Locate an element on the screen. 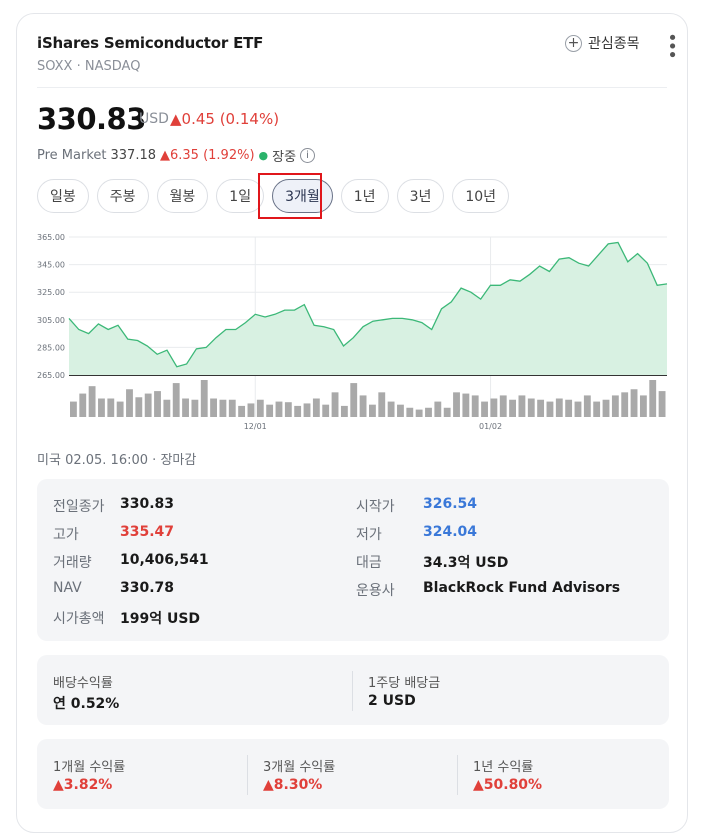 Image resolution: width=704 pixels, height=833 pixels. timestamp: 미국 02.05. 16:00 · 장마감 is located at coordinates (116, 458).